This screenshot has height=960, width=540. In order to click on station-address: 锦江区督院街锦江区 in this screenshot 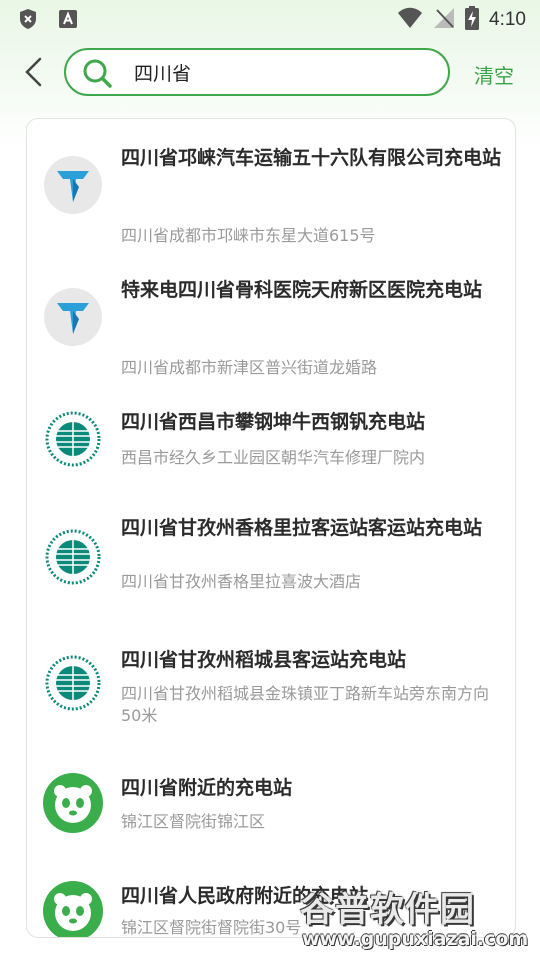, I will do `click(193, 821)`.